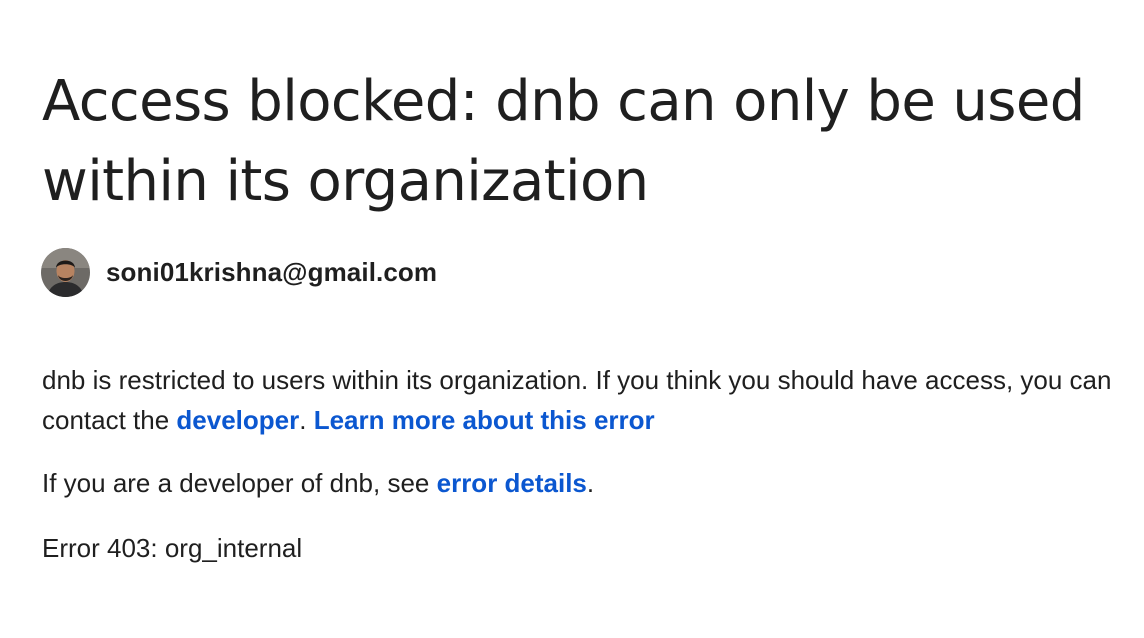 This screenshot has height=638, width=1144. Describe the element at coordinates (239, 483) in the screenshot. I see `developer-note-prefix: If you are a developer of dnb, see` at that location.